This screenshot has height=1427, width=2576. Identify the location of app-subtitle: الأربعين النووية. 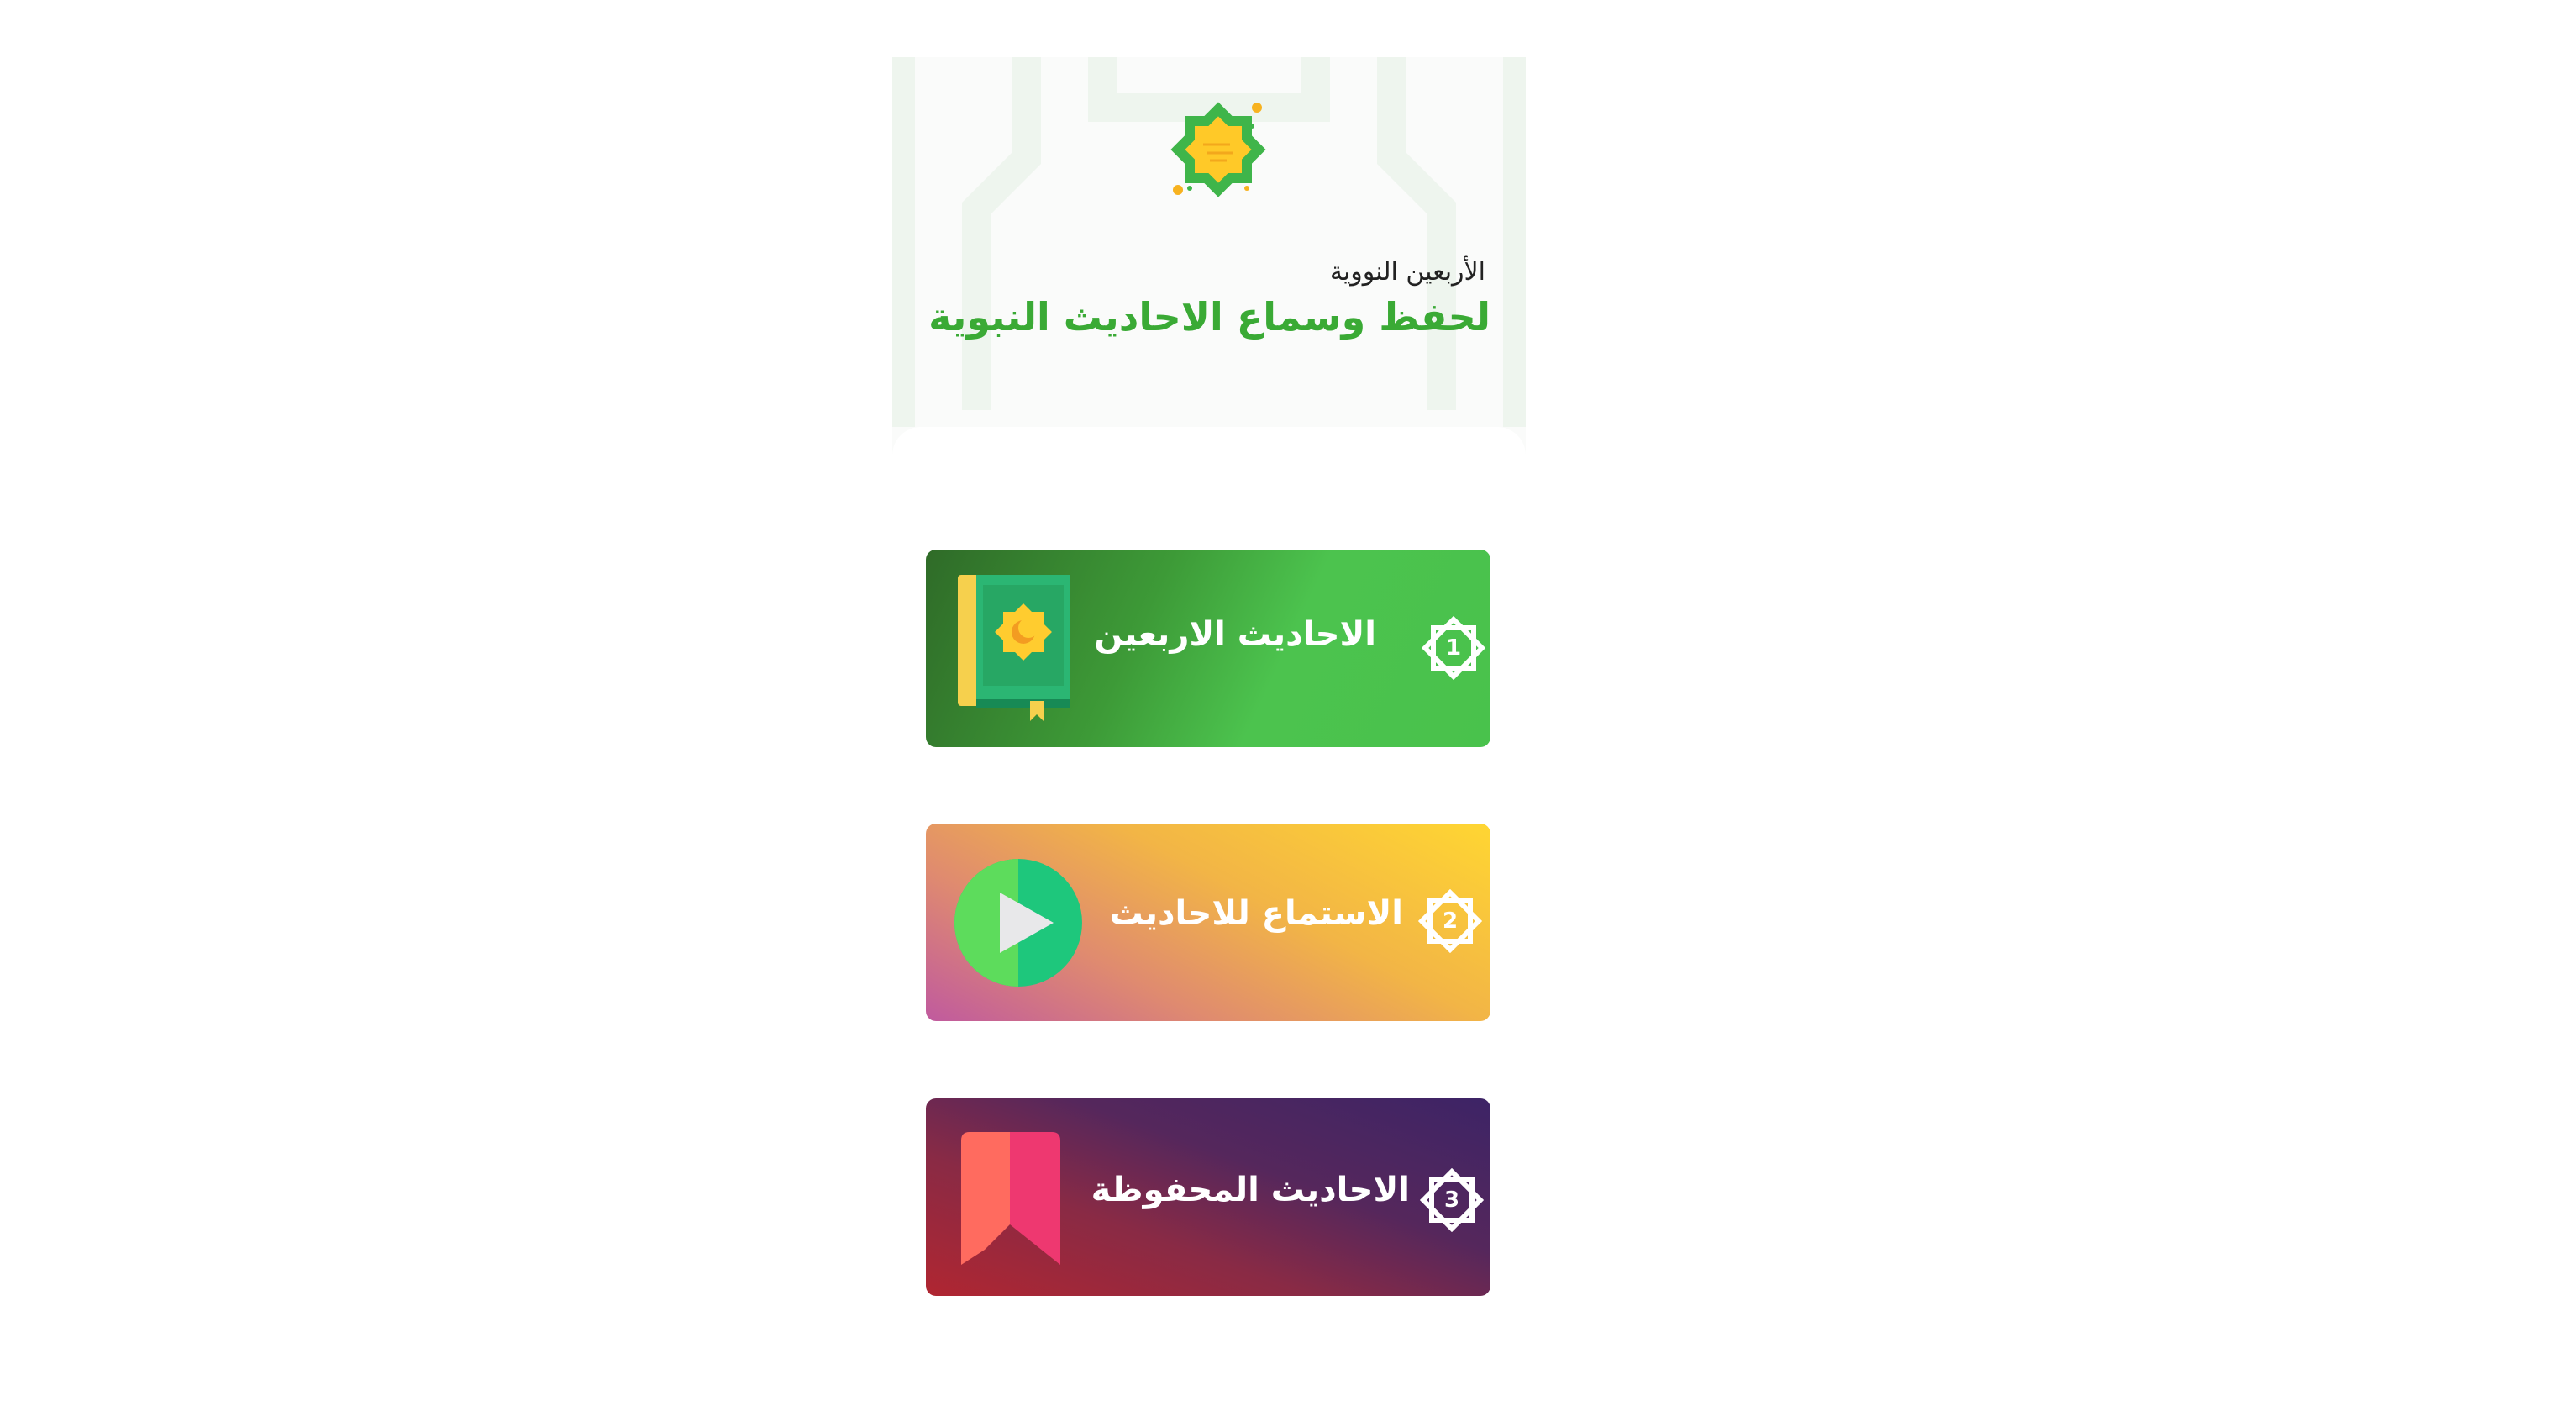
(1407, 272).